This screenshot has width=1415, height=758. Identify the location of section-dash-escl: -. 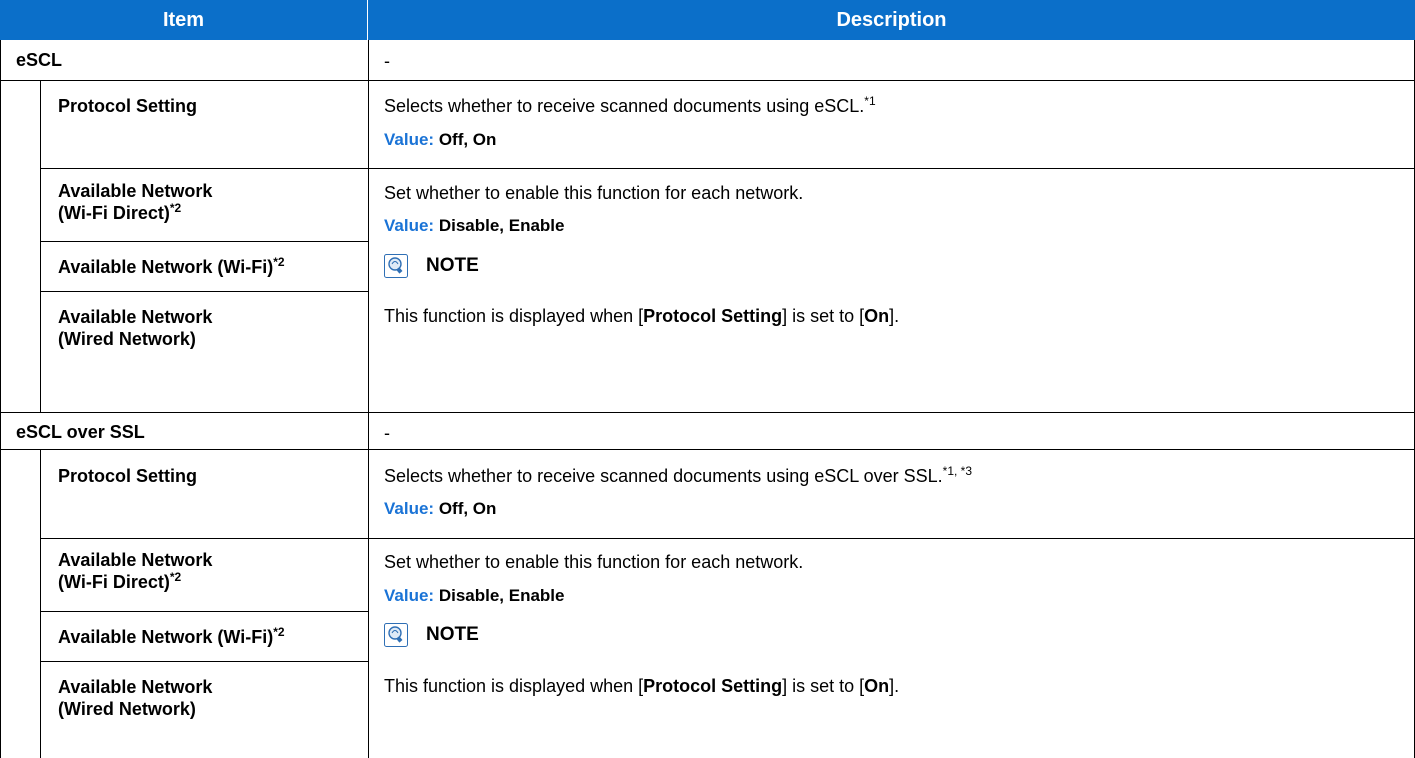
(387, 61).